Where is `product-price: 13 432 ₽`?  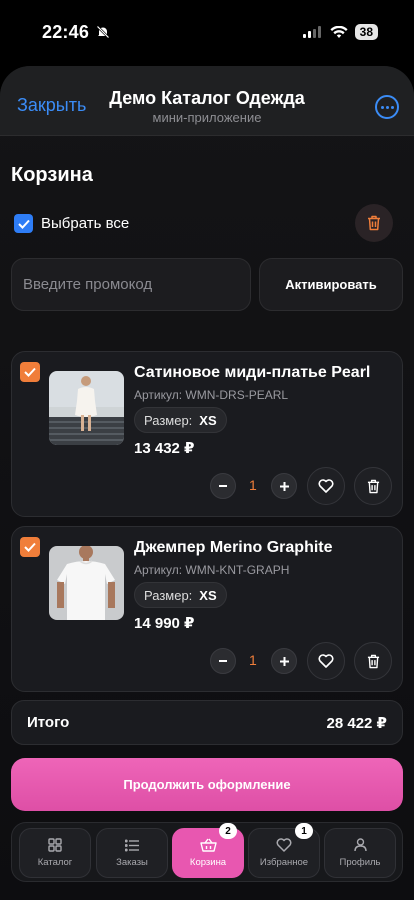 product-price: 13 432 ₽ is located at coordinates (164, 448).